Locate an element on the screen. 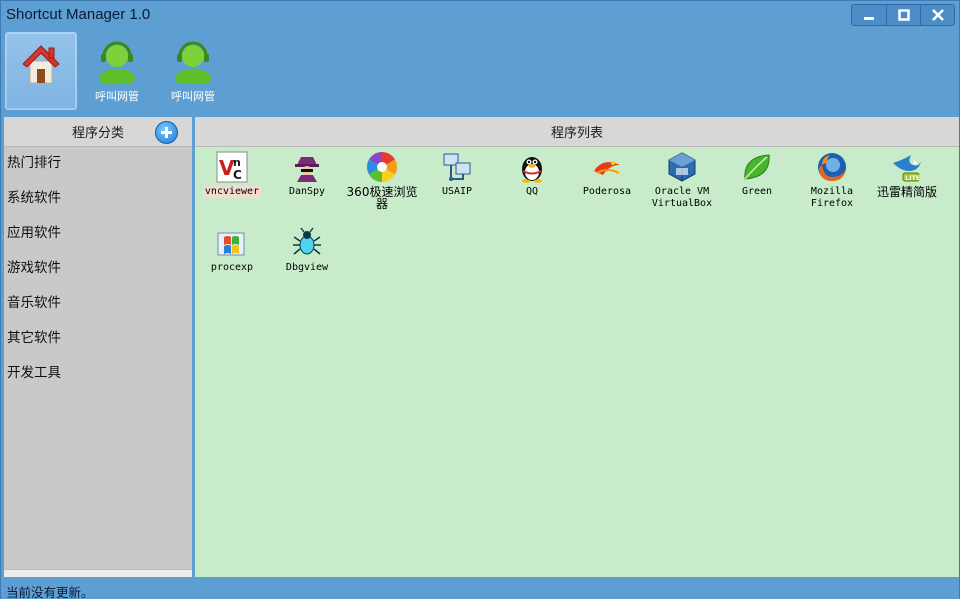 The height and width of the screenshot is (599, 960). app-label: USAIP is located at coordinates (457, 191).